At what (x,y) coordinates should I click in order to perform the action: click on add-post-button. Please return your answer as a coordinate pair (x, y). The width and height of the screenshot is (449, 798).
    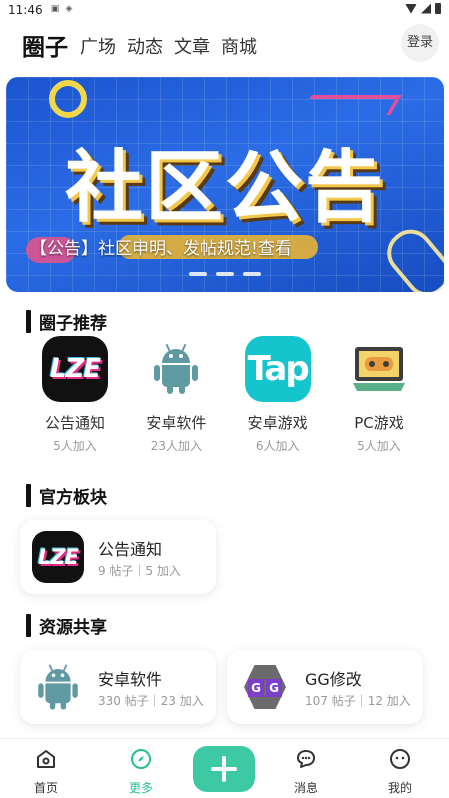
    Looking at the image, I should click on (224, 769).